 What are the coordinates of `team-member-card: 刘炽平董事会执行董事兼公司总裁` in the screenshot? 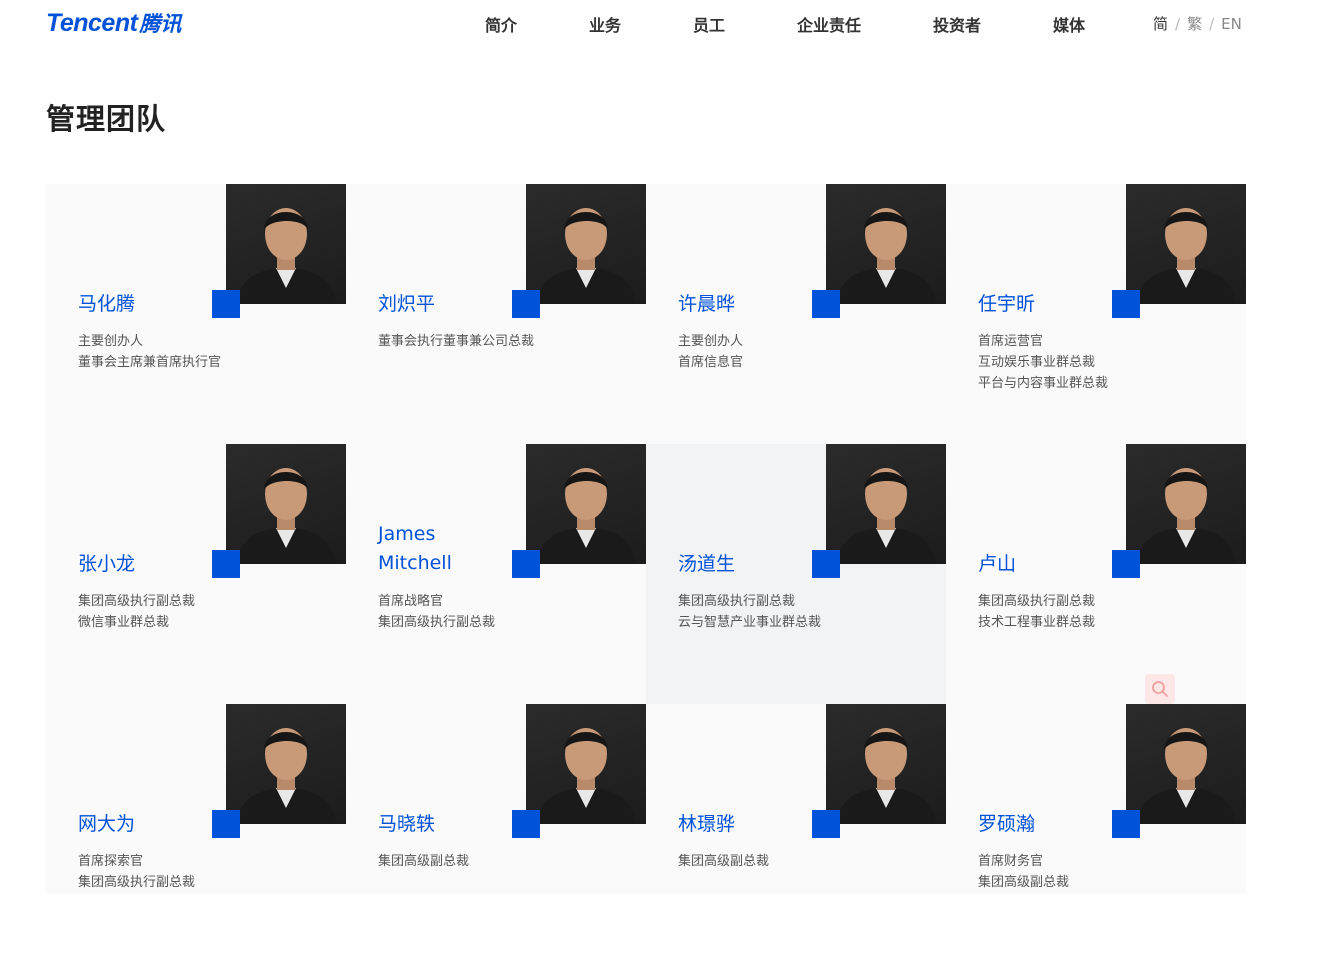 It's located at (496, 314).